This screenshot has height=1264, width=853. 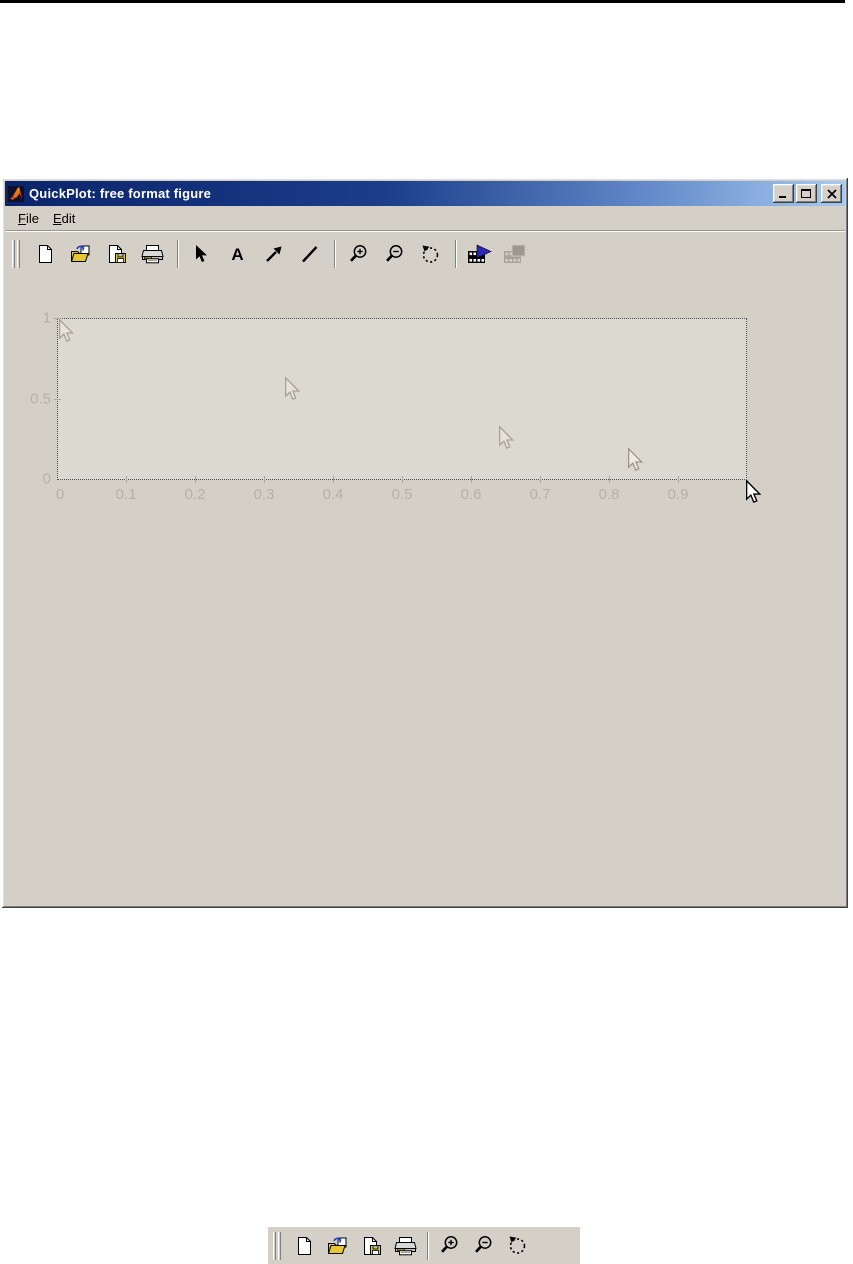 I want to click on export-movie-button-disabled, so click(x=515, y=254).